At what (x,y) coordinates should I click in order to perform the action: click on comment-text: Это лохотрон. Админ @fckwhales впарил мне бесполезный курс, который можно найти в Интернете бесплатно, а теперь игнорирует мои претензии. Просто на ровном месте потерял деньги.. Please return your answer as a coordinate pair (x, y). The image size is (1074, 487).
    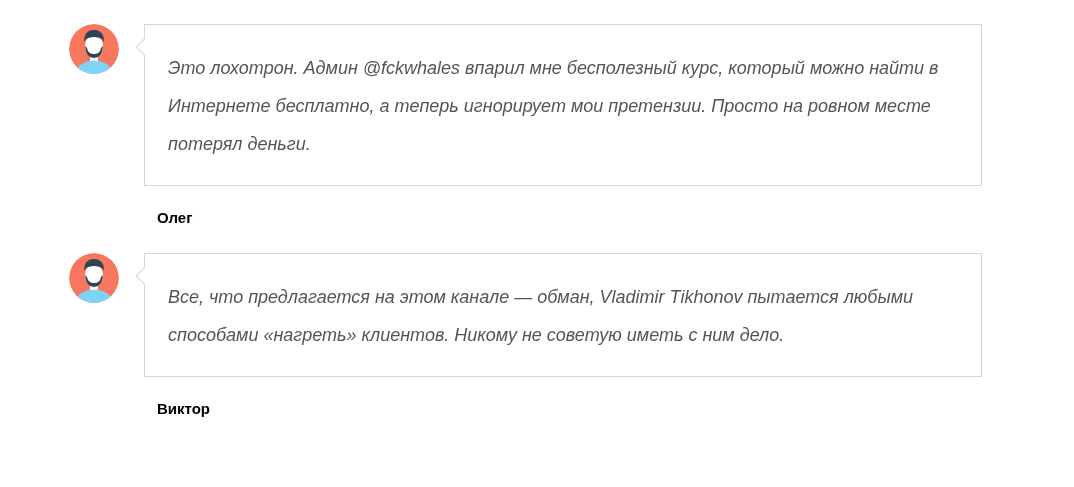
    Looking at the image, I should click on (554, 106).